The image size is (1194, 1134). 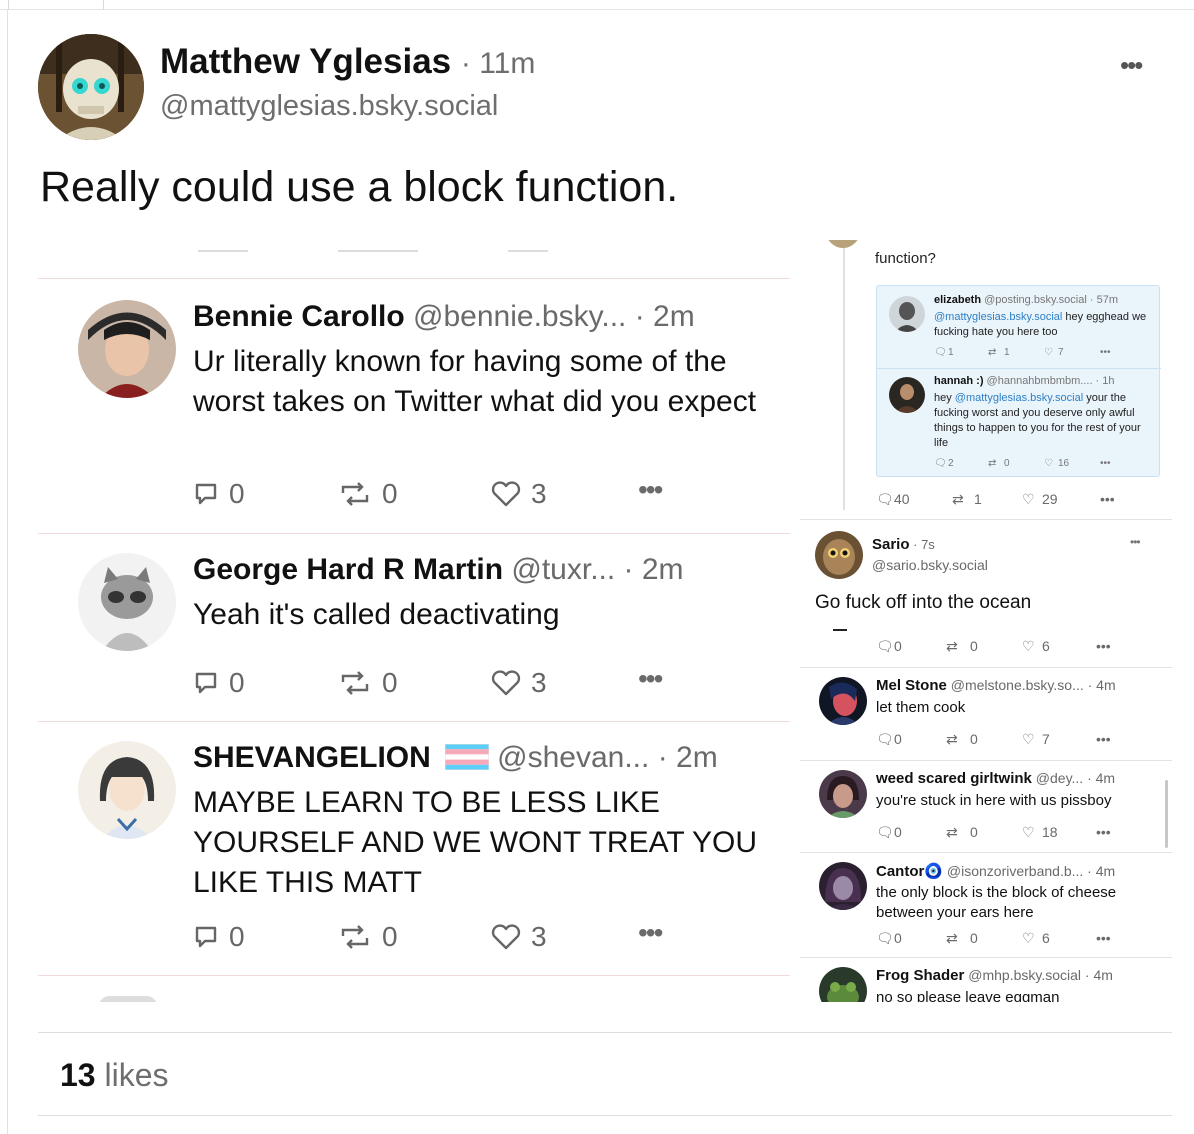 I want to click on reply-header: George Hard R Martin @tuxr... · 2m, so click(x=438, y=570).